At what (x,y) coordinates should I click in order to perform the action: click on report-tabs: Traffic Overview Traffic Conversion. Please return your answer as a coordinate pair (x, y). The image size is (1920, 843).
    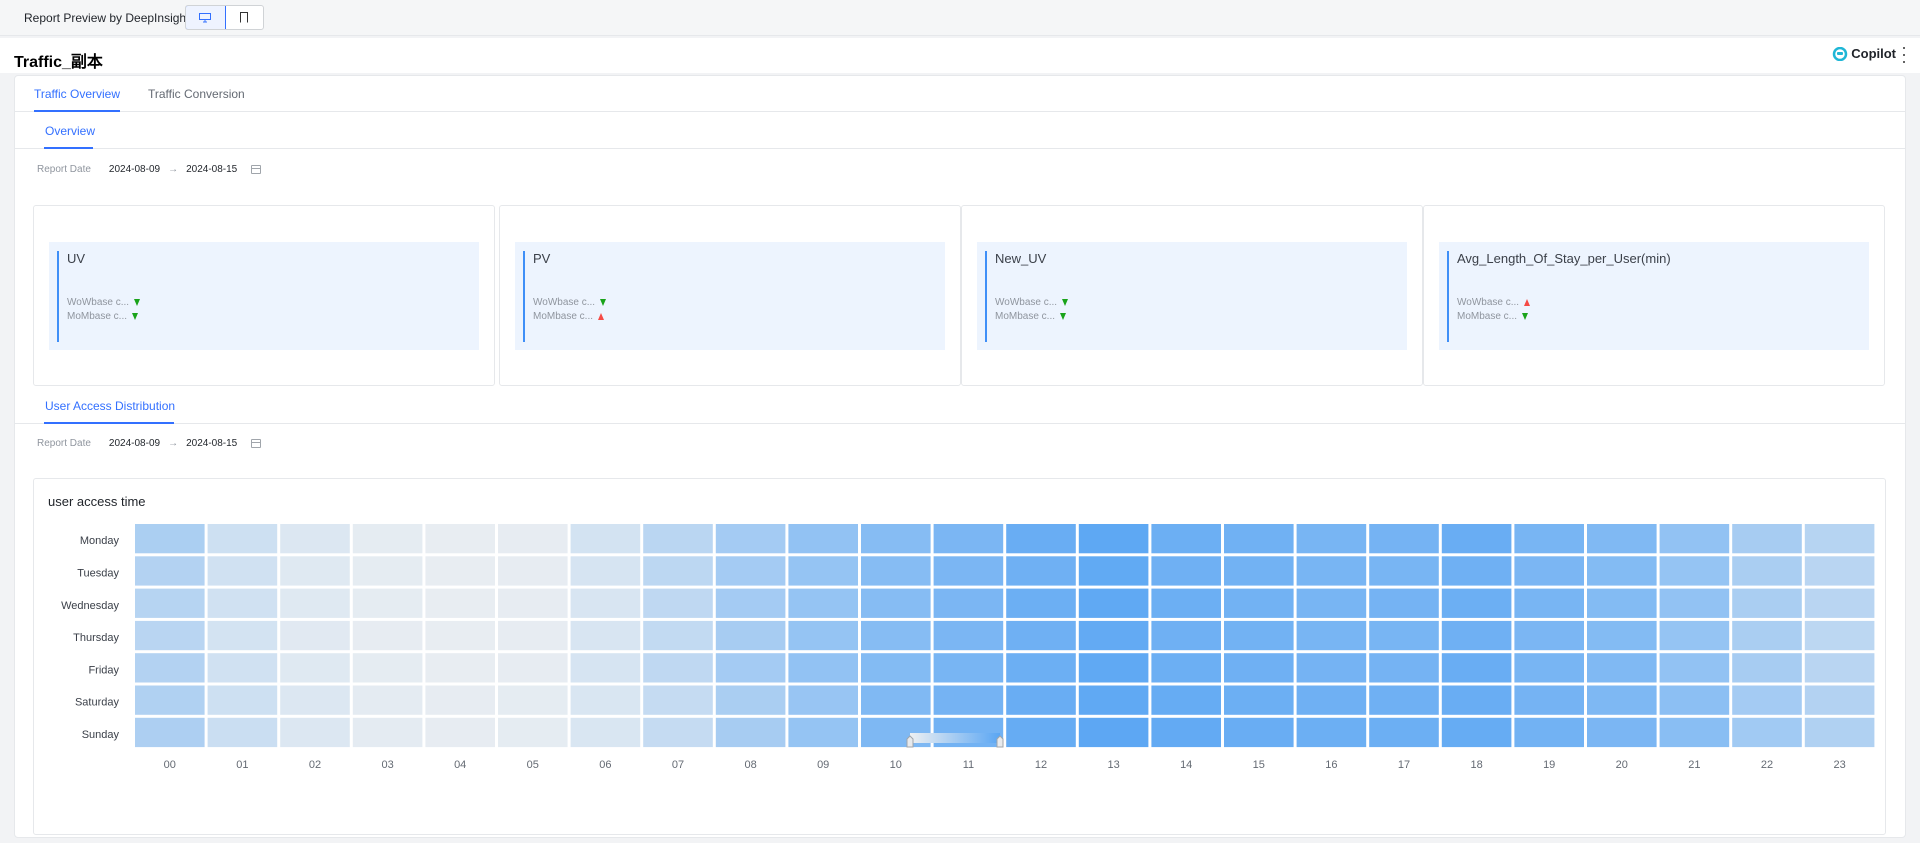
    Looking at the image, I should click on (960, 94).